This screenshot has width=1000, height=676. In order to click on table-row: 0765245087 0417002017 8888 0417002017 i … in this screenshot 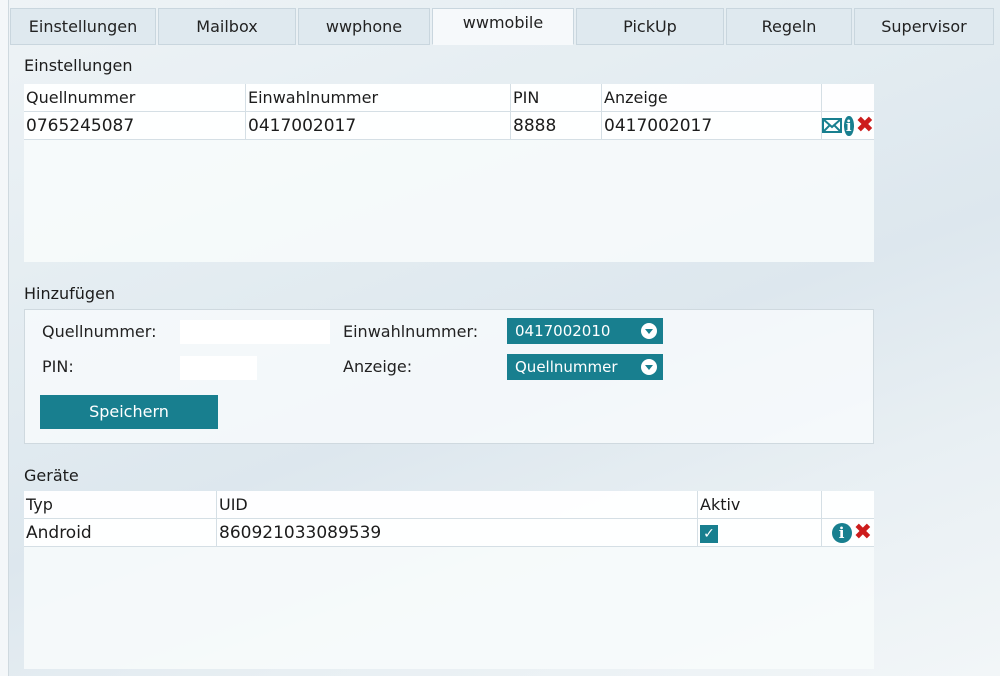, I will do `click(449, 126)`.